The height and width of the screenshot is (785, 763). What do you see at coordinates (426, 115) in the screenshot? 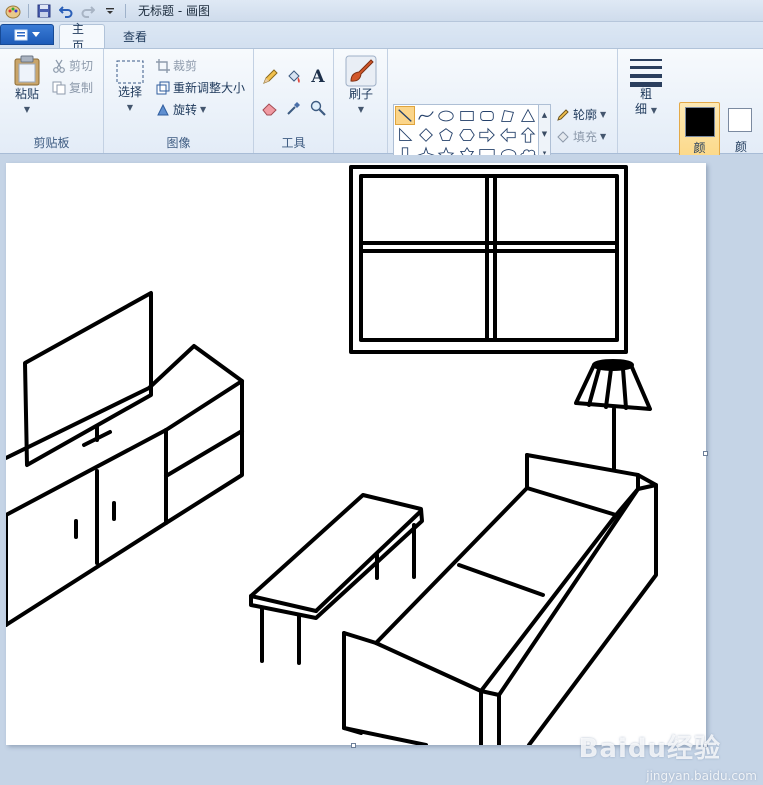
I see `curve-icon` at bounding box center [426, 115].